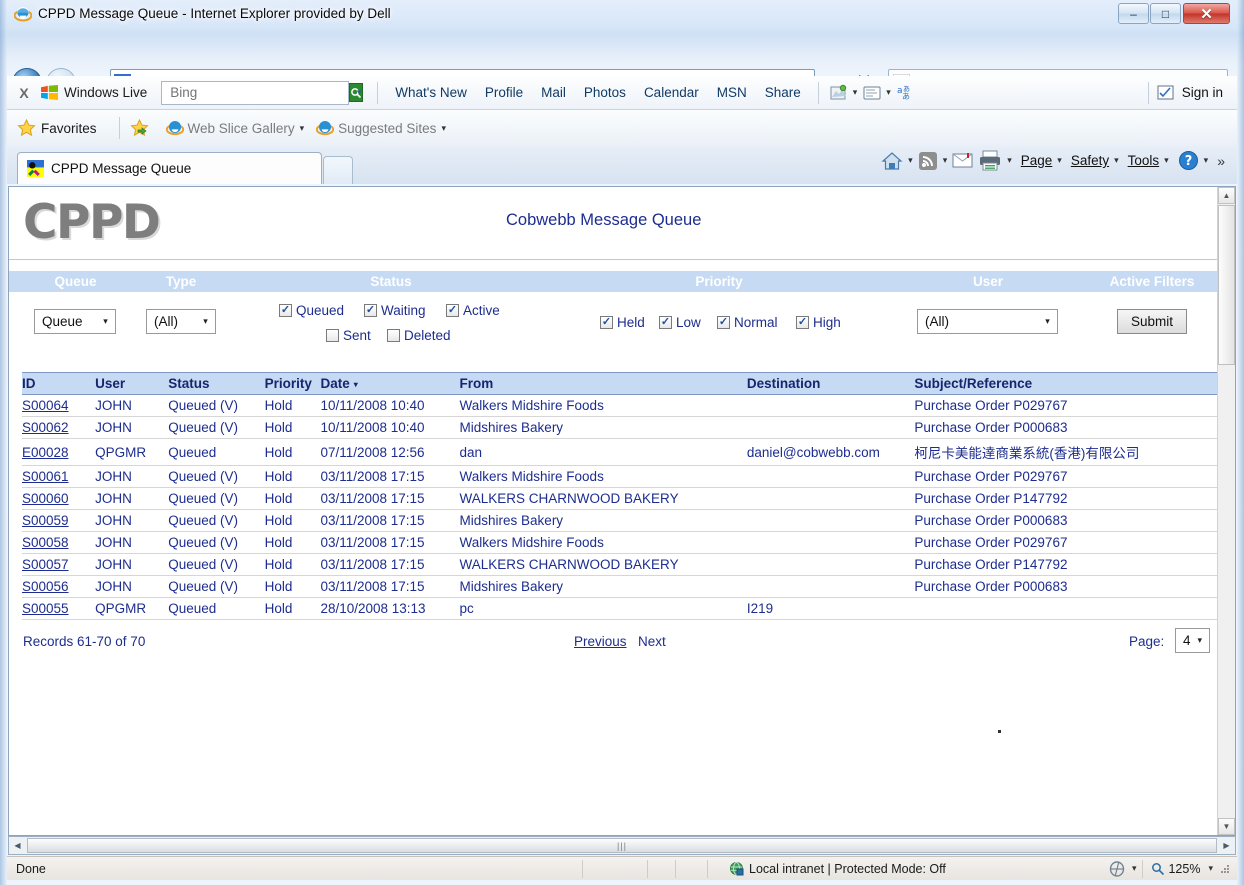 The height and width of the screenshot is (885, 1244). What do you see at coordinates (932, 161) in the screenshot?
I see `feeds-button: ▾` at bounding box center [932, 161].